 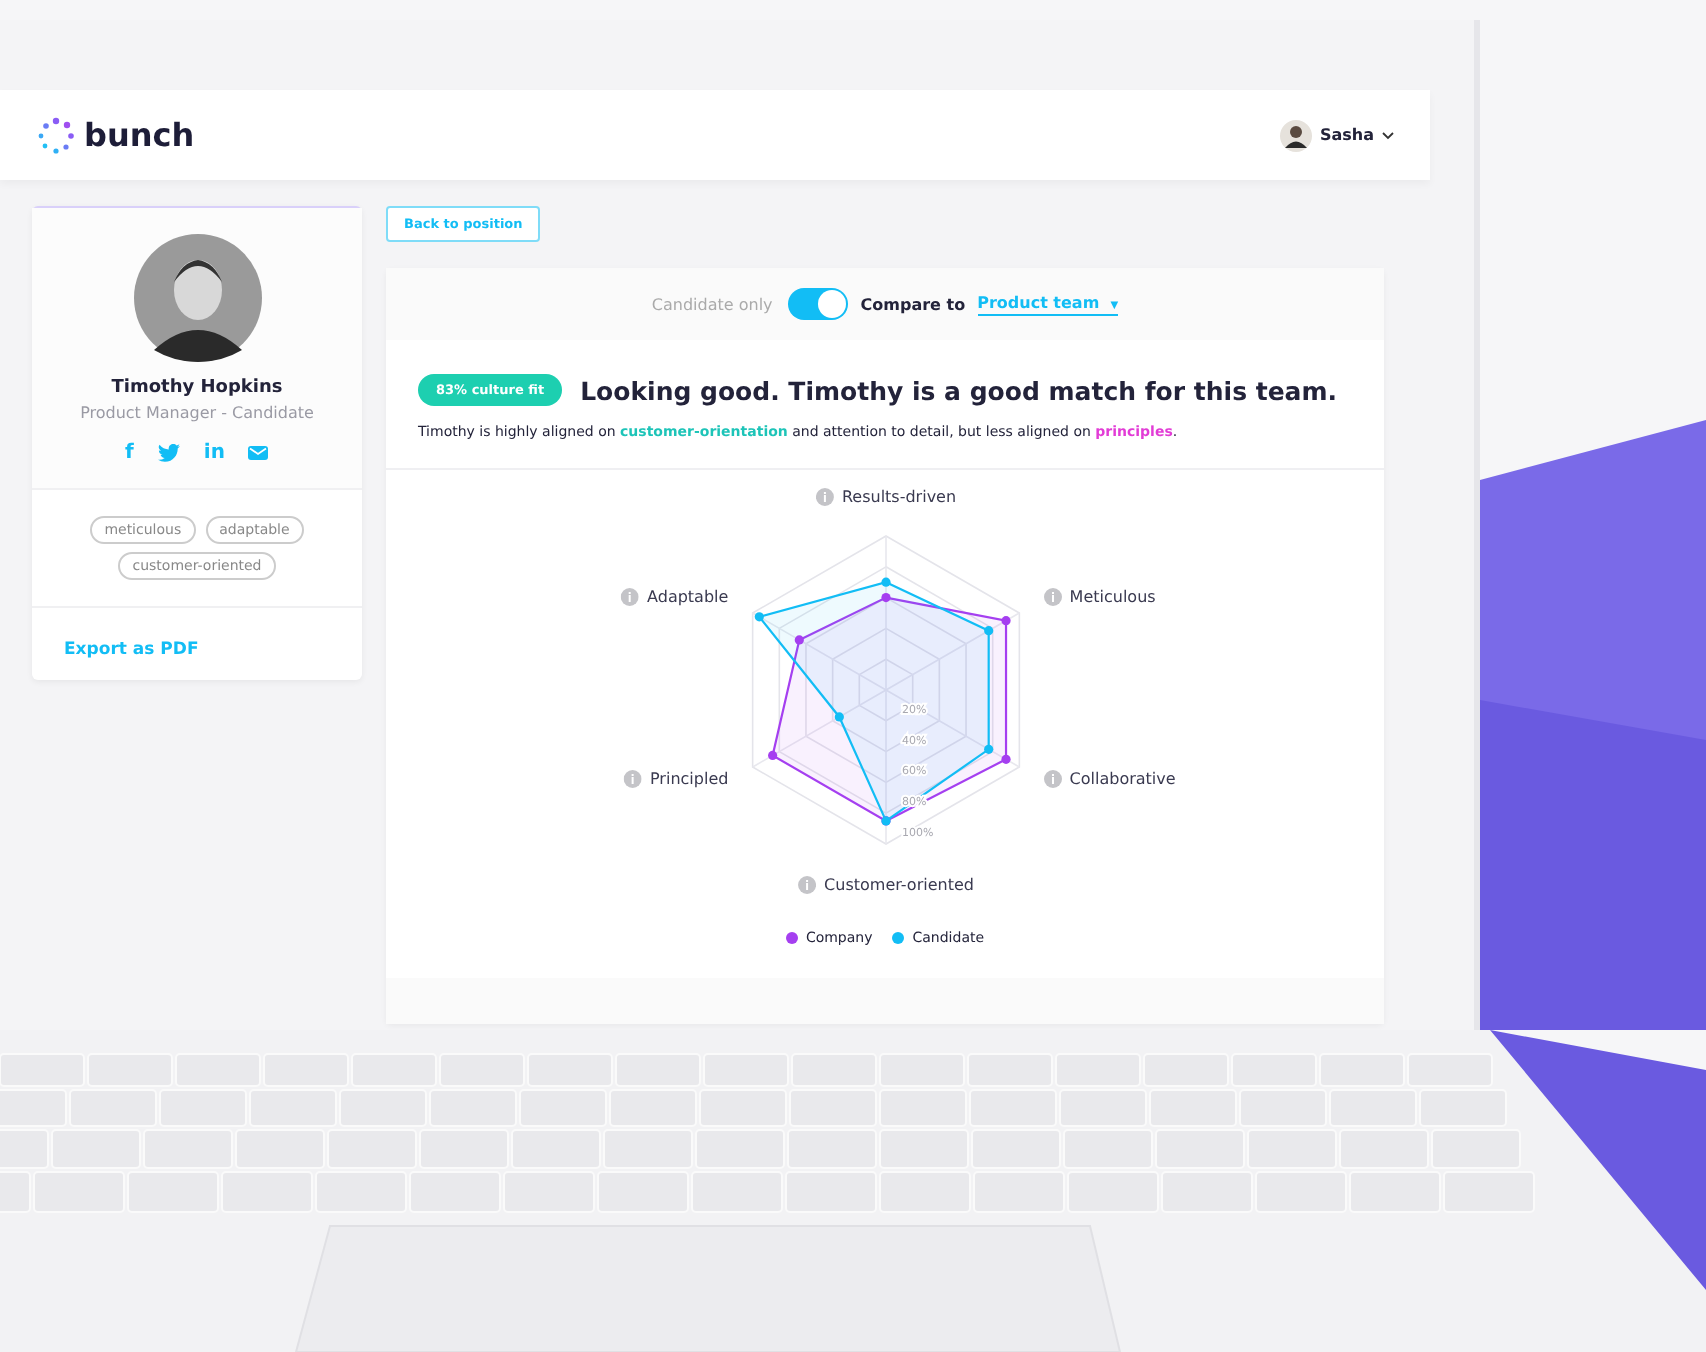 I want to click on user-menu: Sasha, so click(x=1336, y=135).